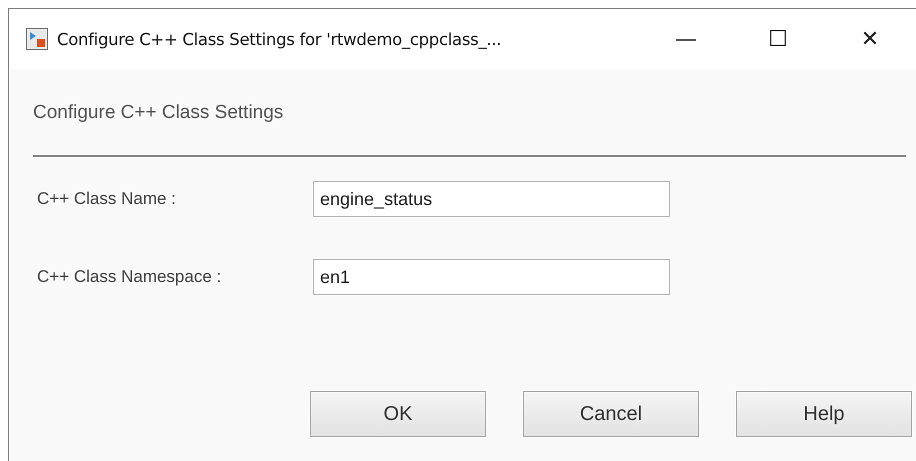  I want to click on help-button: Help, so click(824, 414).